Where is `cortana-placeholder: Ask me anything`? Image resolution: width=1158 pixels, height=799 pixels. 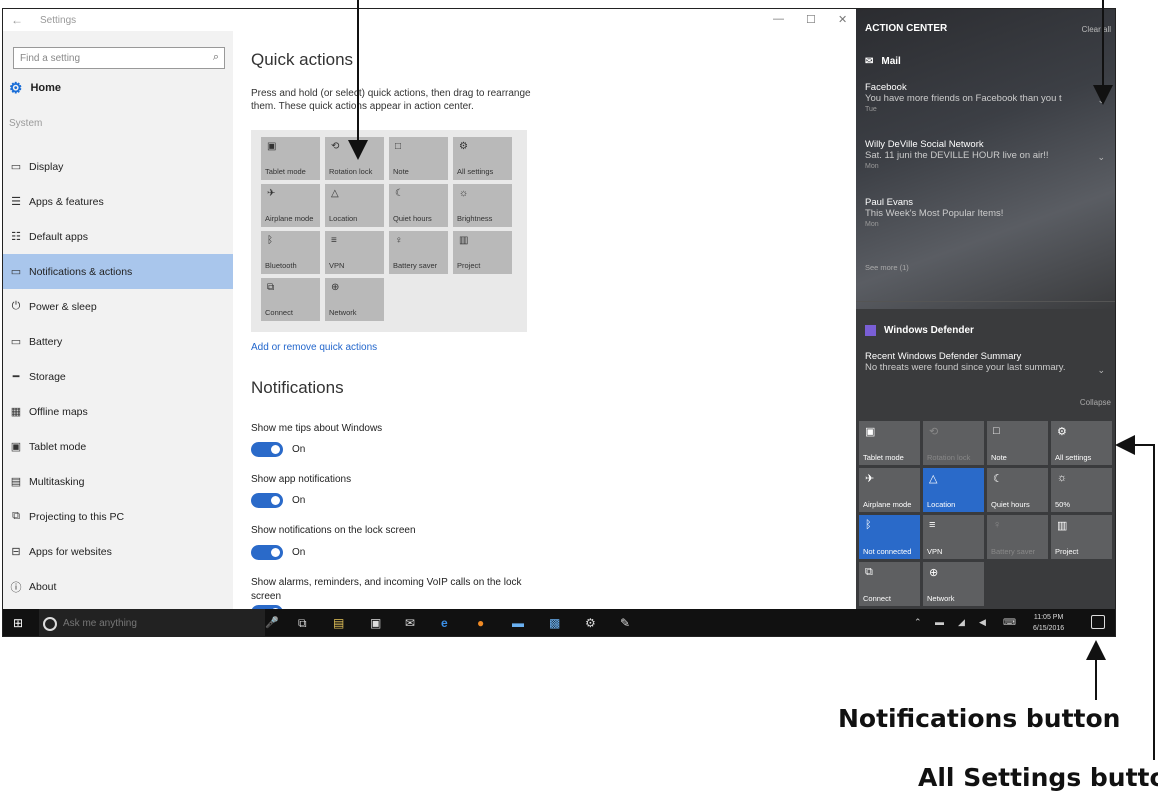 cortana-placeholder: Ask me anything is located at coordinates (100, 623).